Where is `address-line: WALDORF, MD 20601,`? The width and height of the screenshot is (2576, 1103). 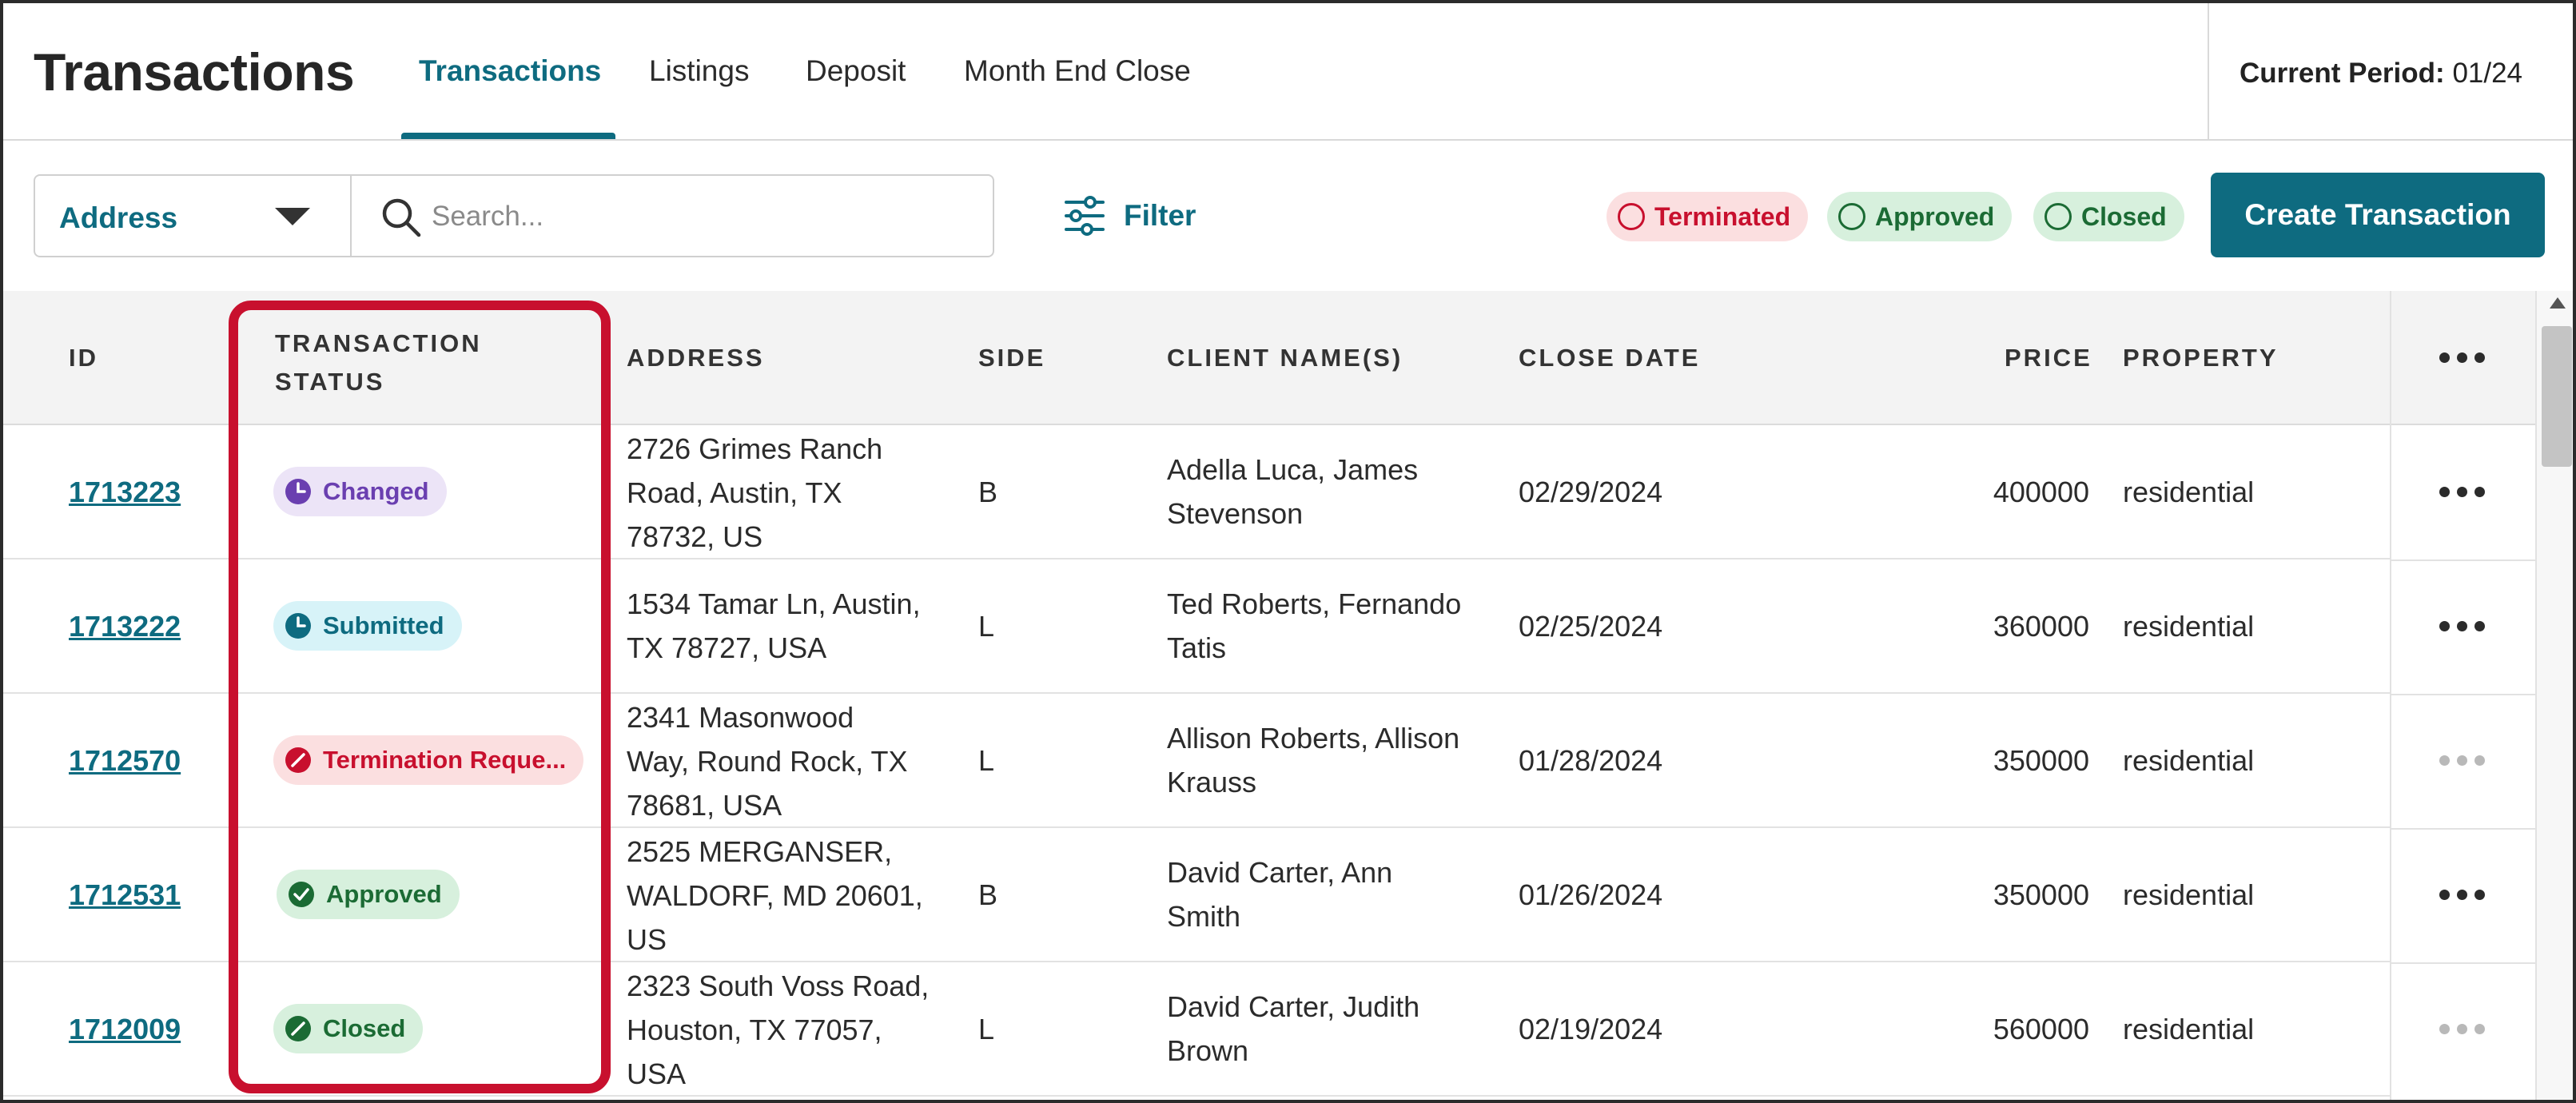
address-line: WALDORF, MD 20601, is located at coordinates (775, 895).